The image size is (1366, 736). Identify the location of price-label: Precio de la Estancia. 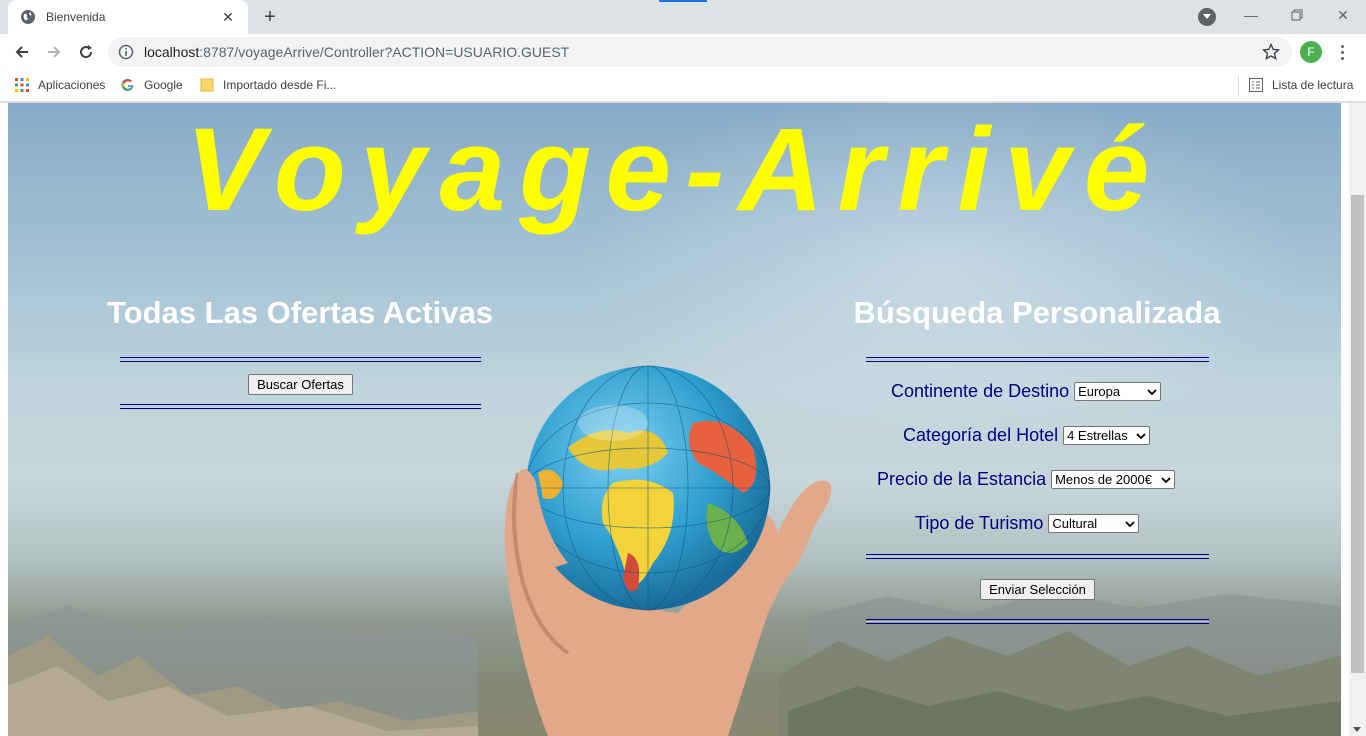
(962, 479).